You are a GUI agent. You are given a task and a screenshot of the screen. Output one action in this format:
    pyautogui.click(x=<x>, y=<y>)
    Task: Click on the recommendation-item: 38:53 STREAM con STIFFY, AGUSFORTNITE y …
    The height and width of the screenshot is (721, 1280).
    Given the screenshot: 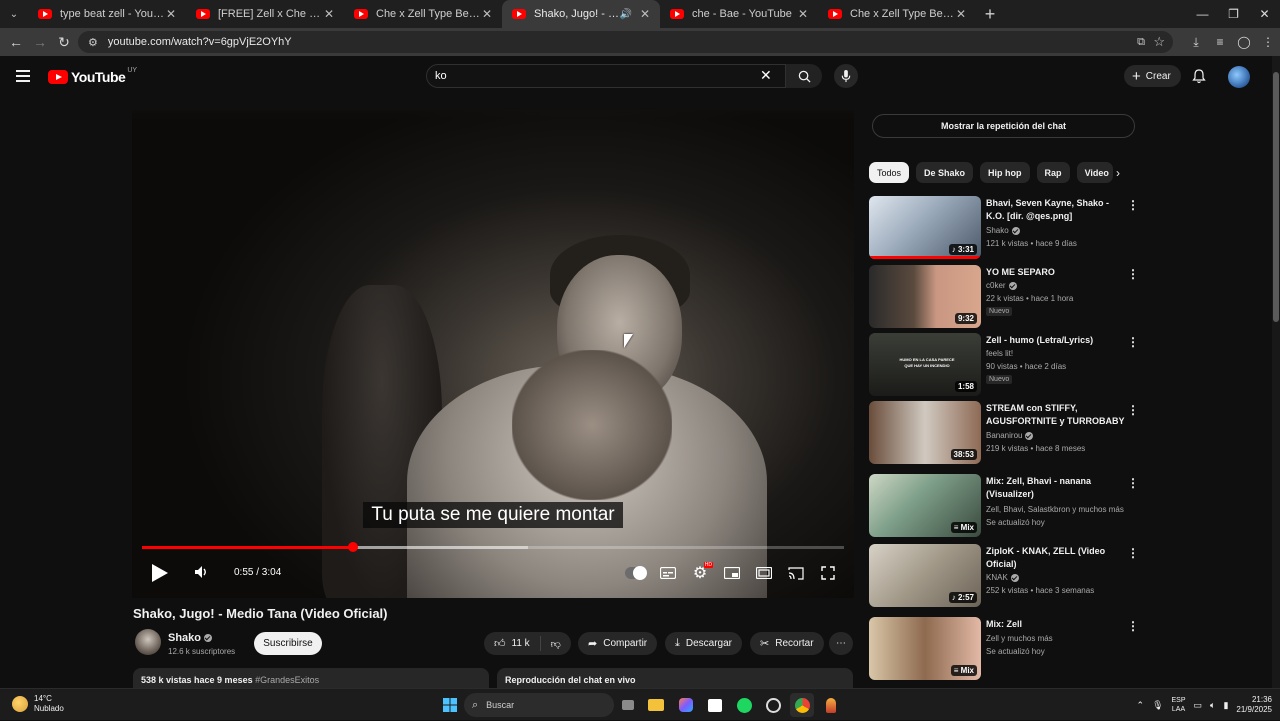 What is the action you would take?
    pyautogui.click(x=1004, y=433)
    